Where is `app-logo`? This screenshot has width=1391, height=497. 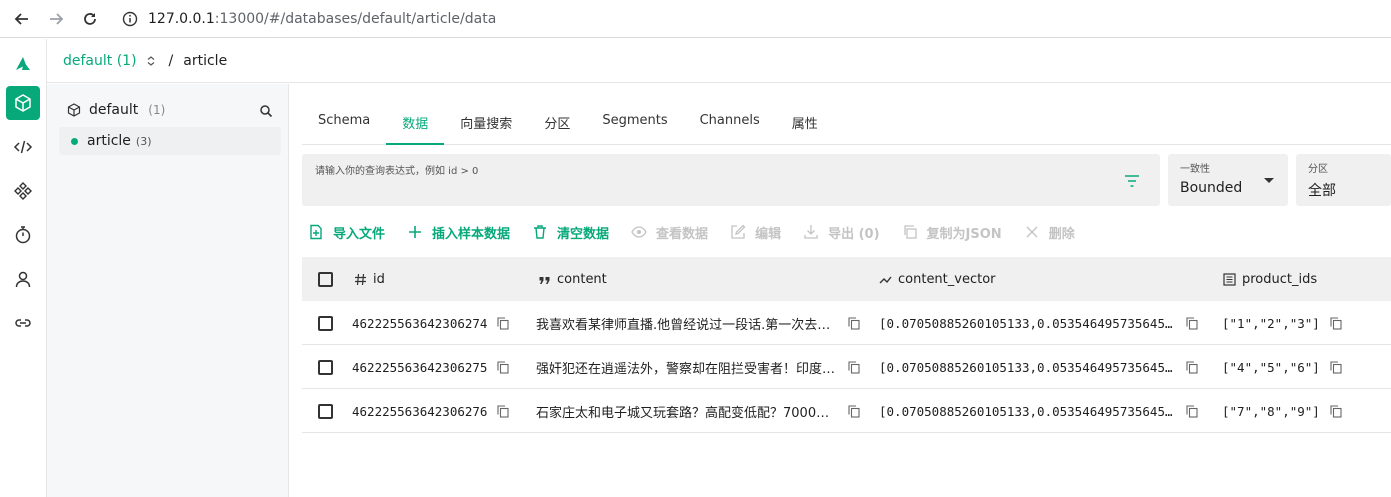 app-logo is located at coordinates (23, 64).